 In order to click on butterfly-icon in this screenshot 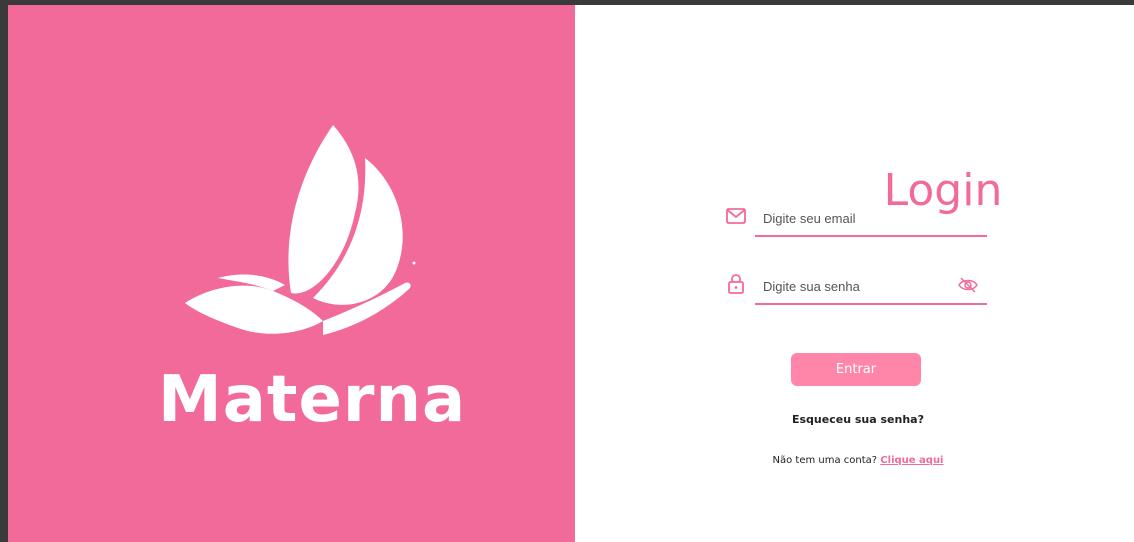, I will do `click(300, 230)`.